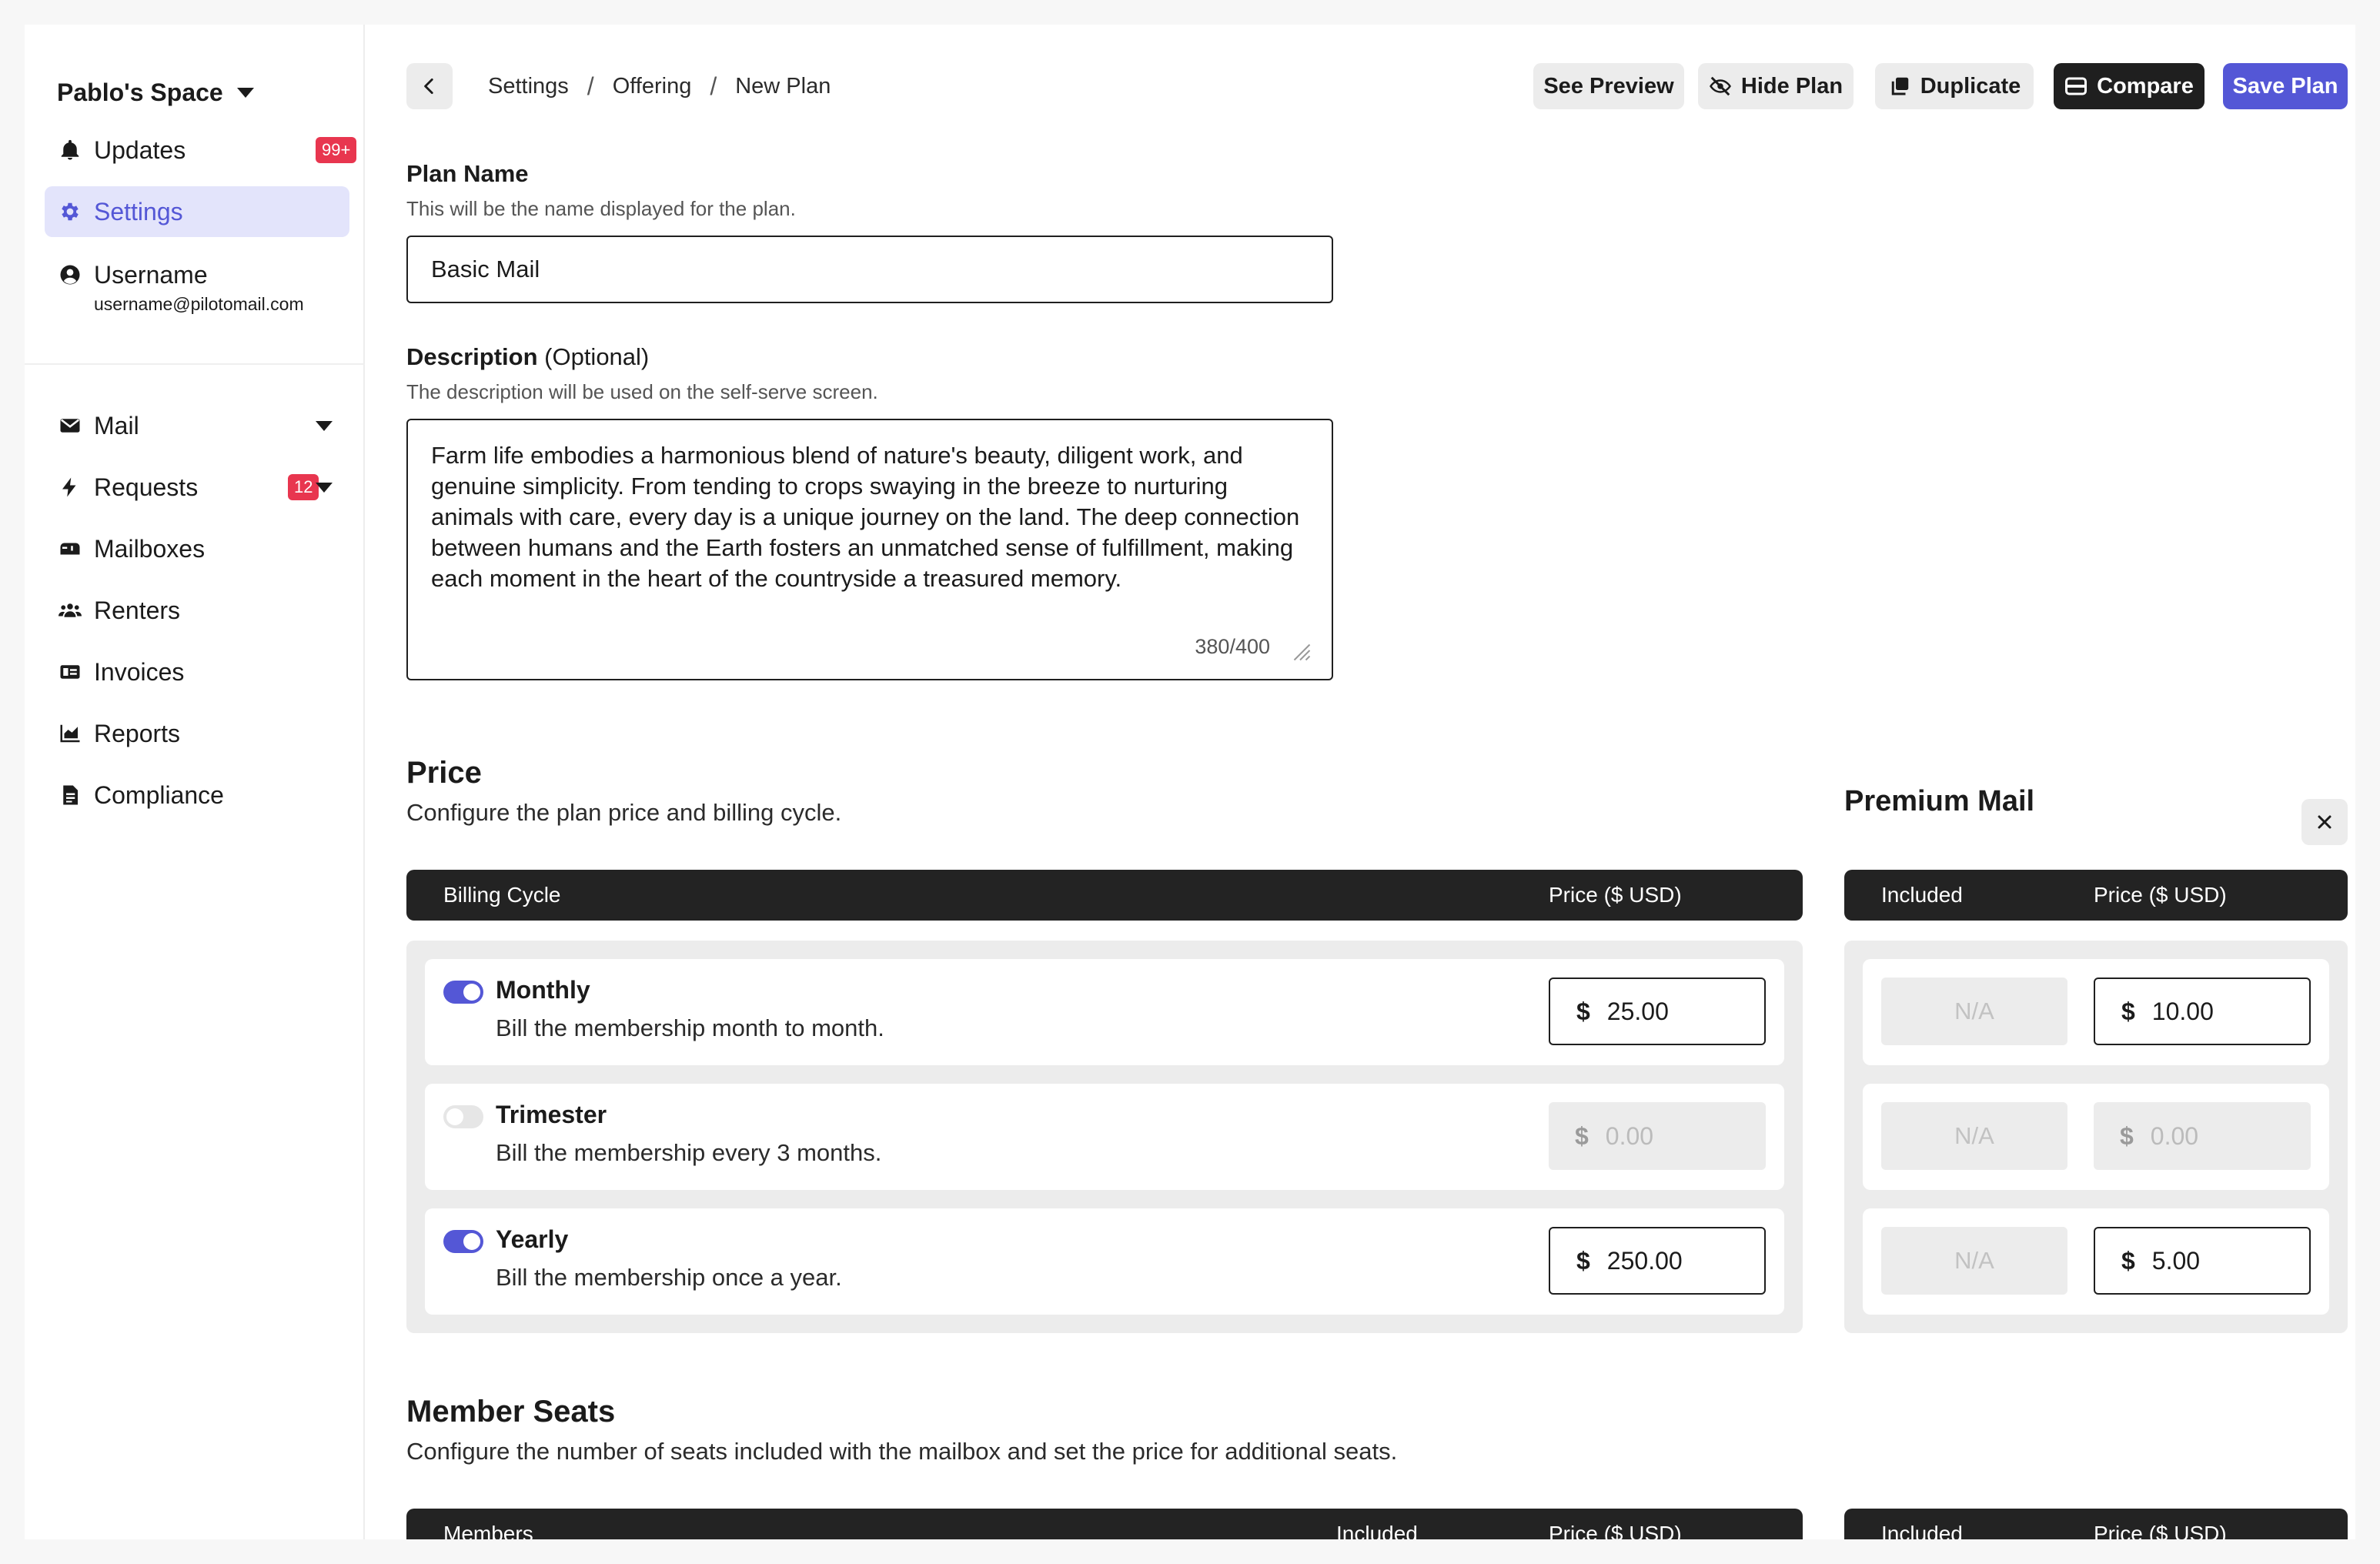  Describe the element at coordinates (463, 1116) in the screenshot. I see `trimester-toggle` at that location.